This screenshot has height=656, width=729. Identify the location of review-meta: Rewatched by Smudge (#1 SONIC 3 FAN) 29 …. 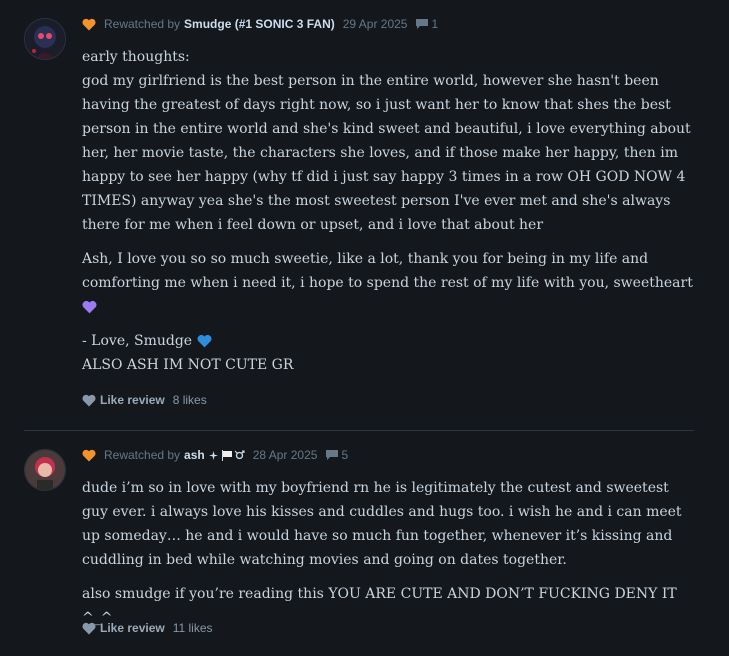
(260, 24).